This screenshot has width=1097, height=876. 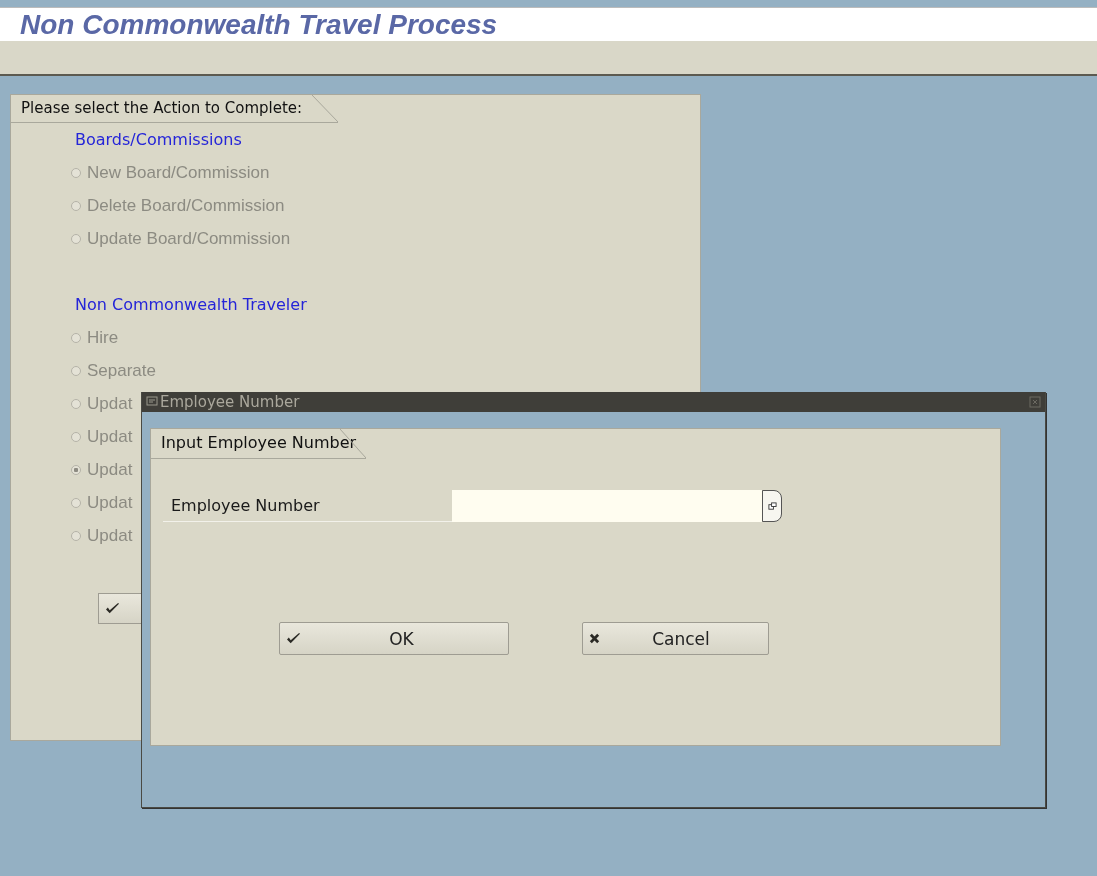 I want to click on close-icon, so click(x=1035, y=402).